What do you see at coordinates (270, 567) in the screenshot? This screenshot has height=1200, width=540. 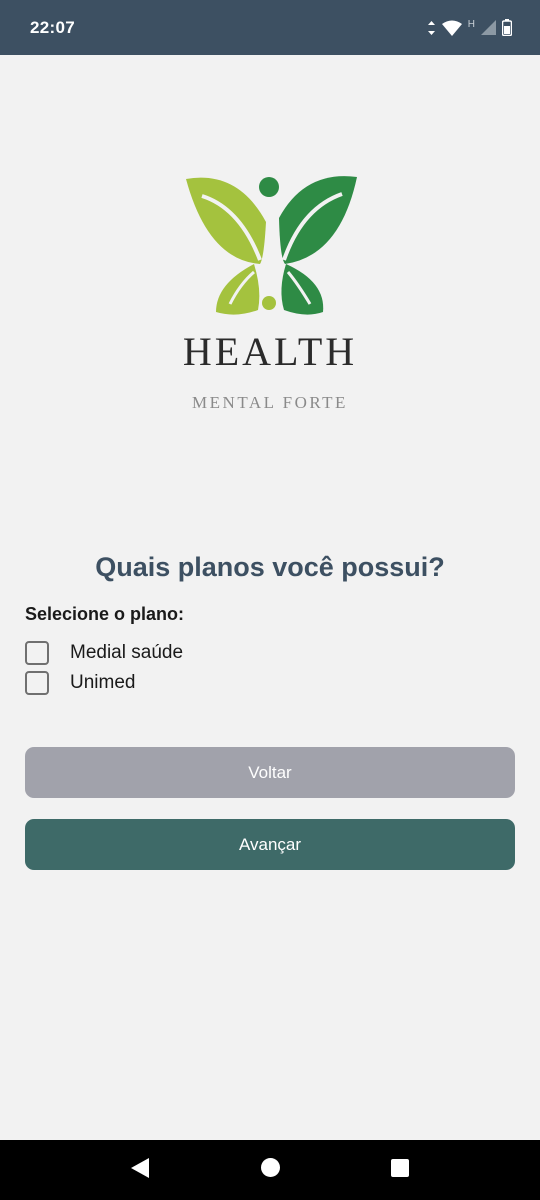 I see `page-title: Quais planos você possui?` at bounding box center [270, 567].